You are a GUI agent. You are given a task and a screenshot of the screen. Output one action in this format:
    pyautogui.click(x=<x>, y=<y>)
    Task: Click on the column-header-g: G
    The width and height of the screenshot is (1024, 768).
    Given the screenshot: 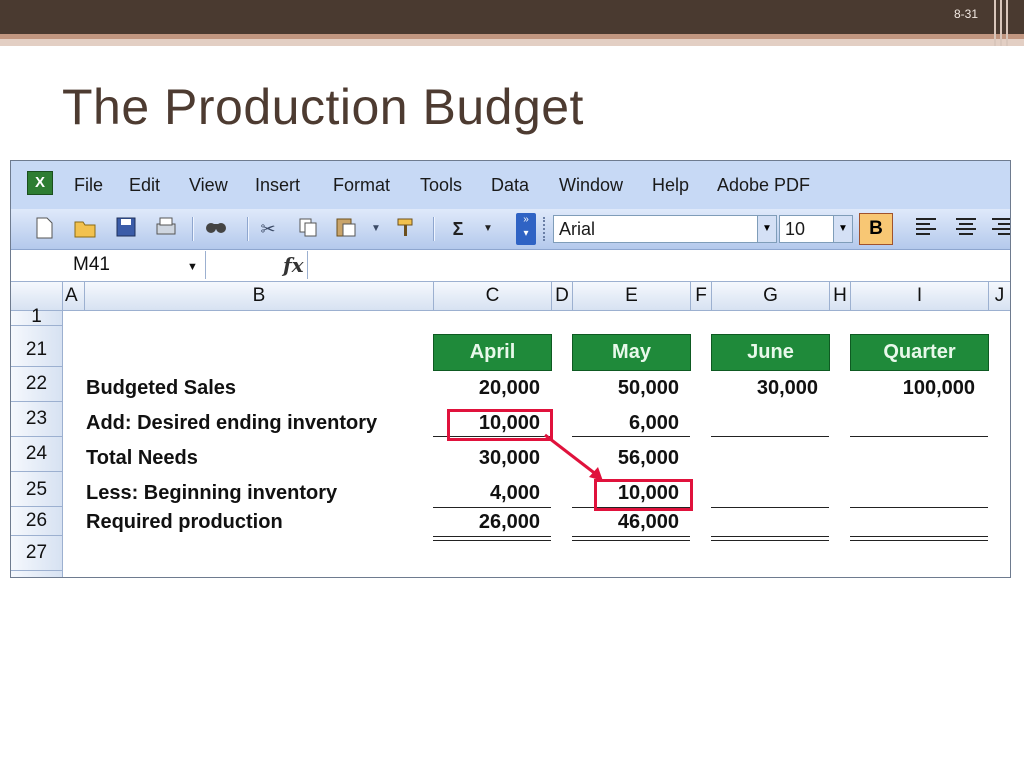 What is the action you would take?
    pyautogui.click(x=771, y=296)
    